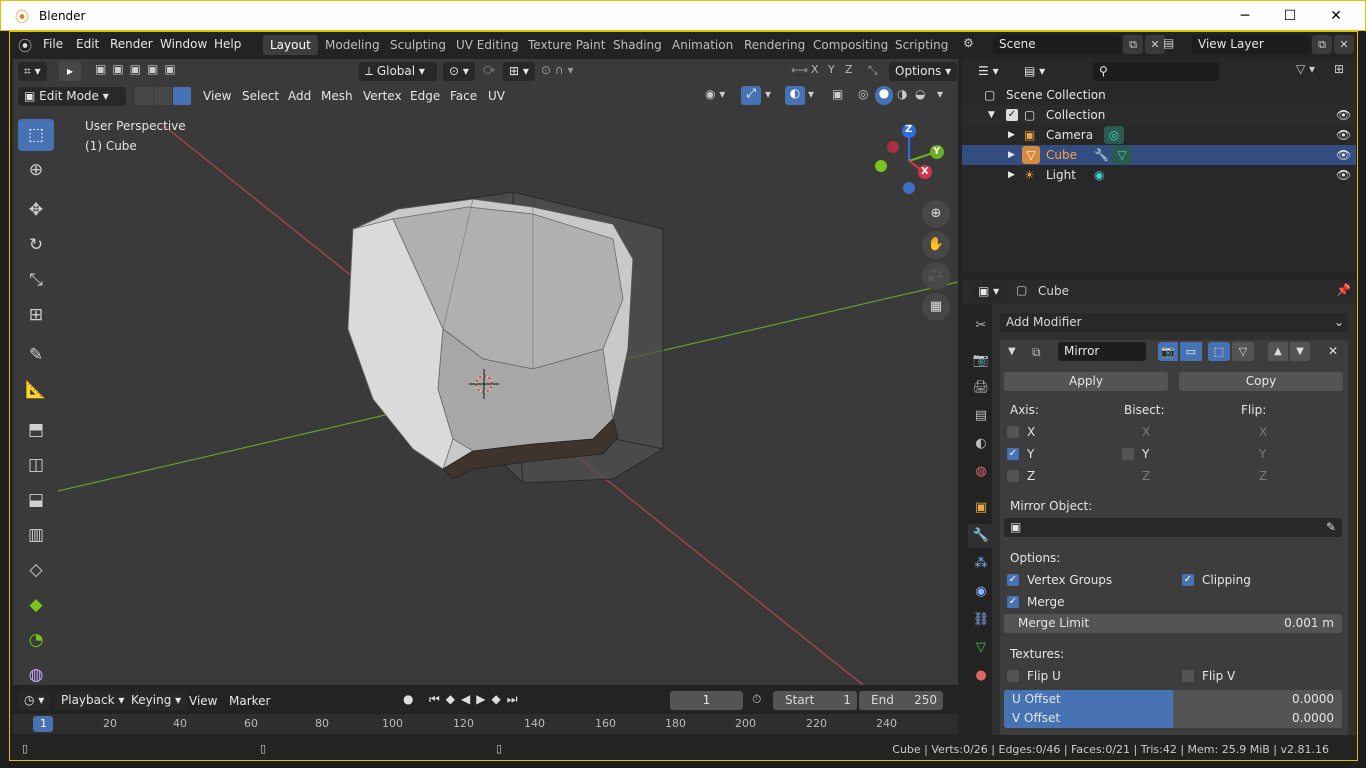  What do you see at coordinates (981, 508) in the screenshot?
I see `object-tab-icon: ▣` at bounding box center [981, 508].